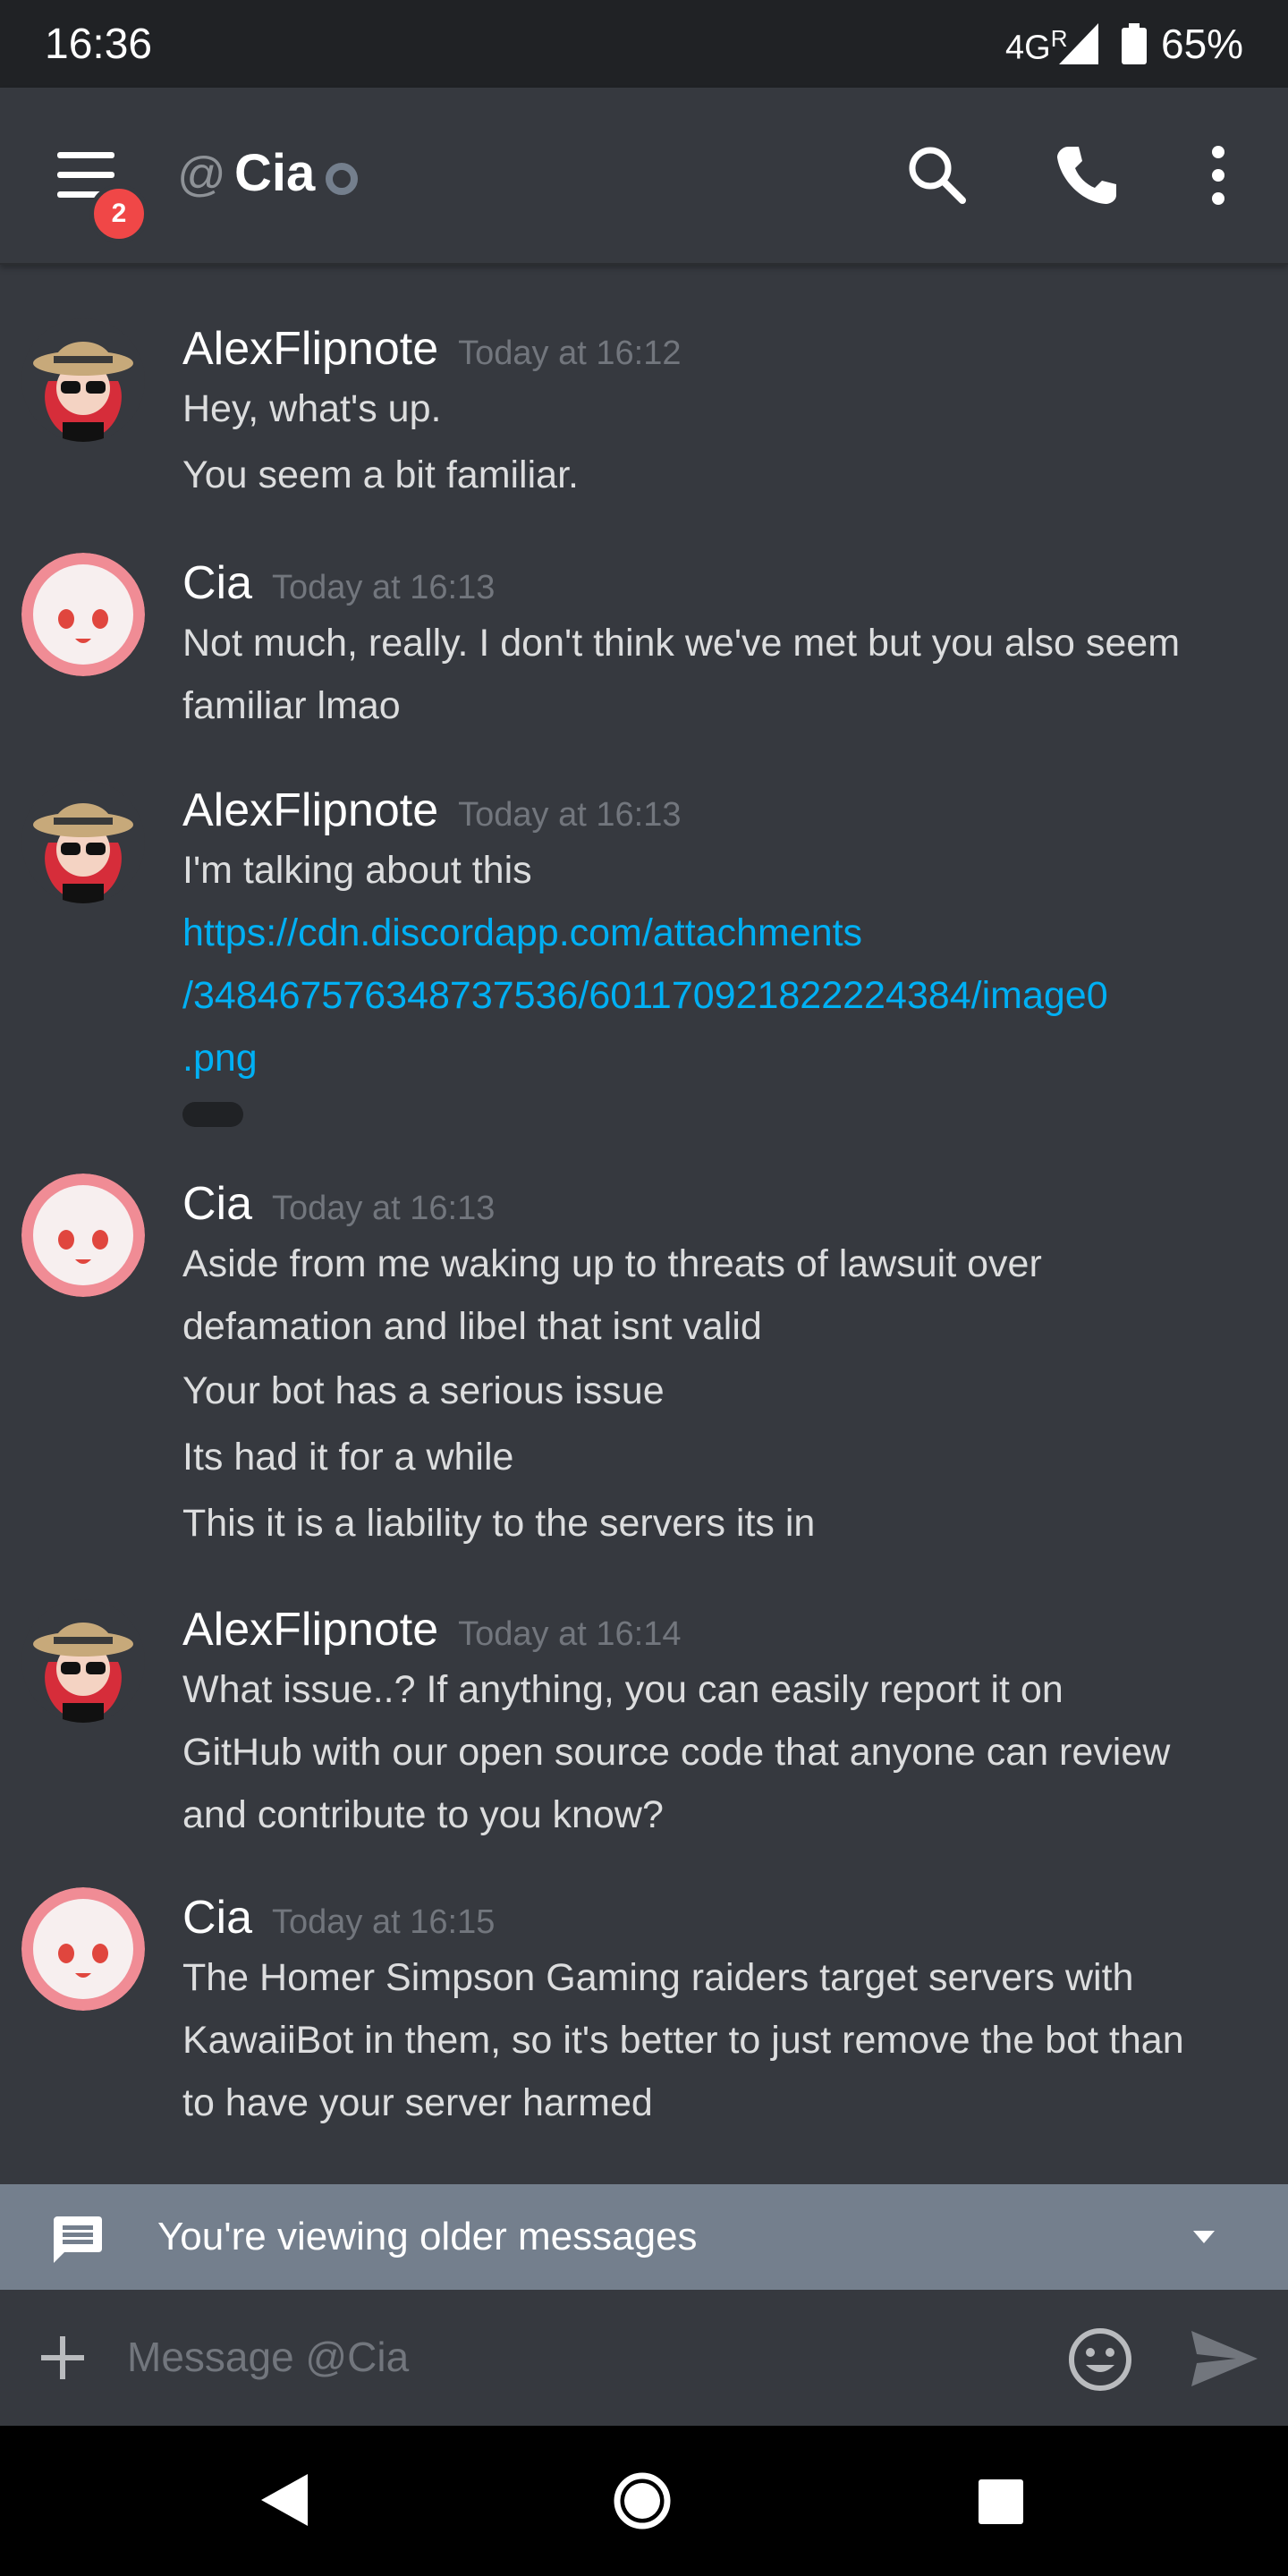 This screenshot has height=2576, width=1288. I want to click on search-icon, so click(937, 175).